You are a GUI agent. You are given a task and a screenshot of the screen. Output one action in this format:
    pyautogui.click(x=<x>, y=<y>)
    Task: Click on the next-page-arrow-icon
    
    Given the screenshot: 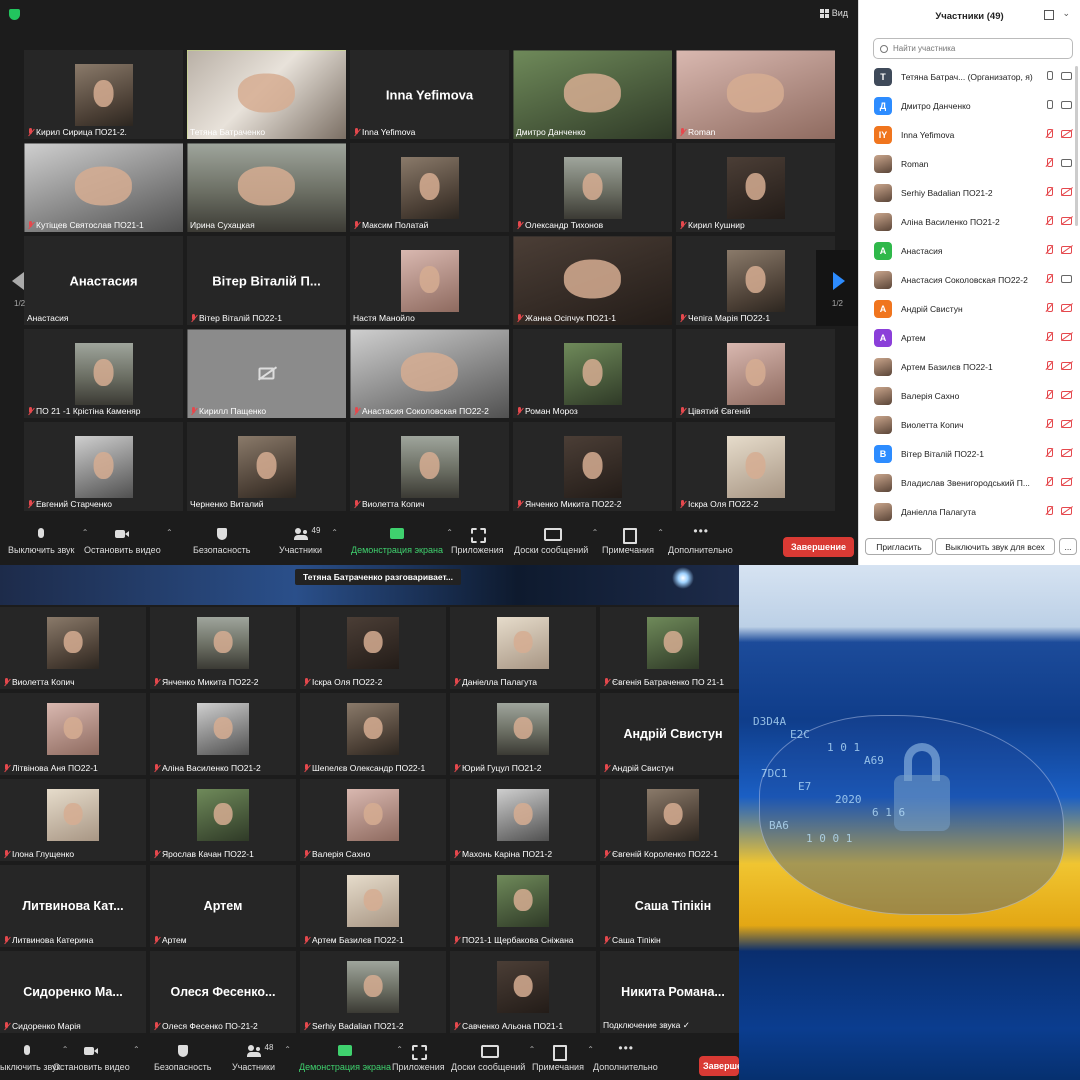 What is the action you would take?
    pyautogui.click(x=839, y=281)
    